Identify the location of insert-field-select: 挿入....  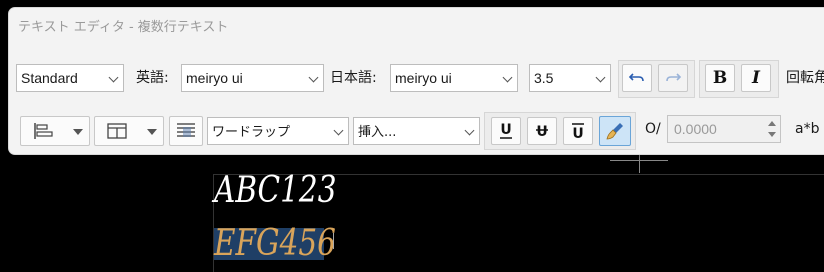
(416, 131).